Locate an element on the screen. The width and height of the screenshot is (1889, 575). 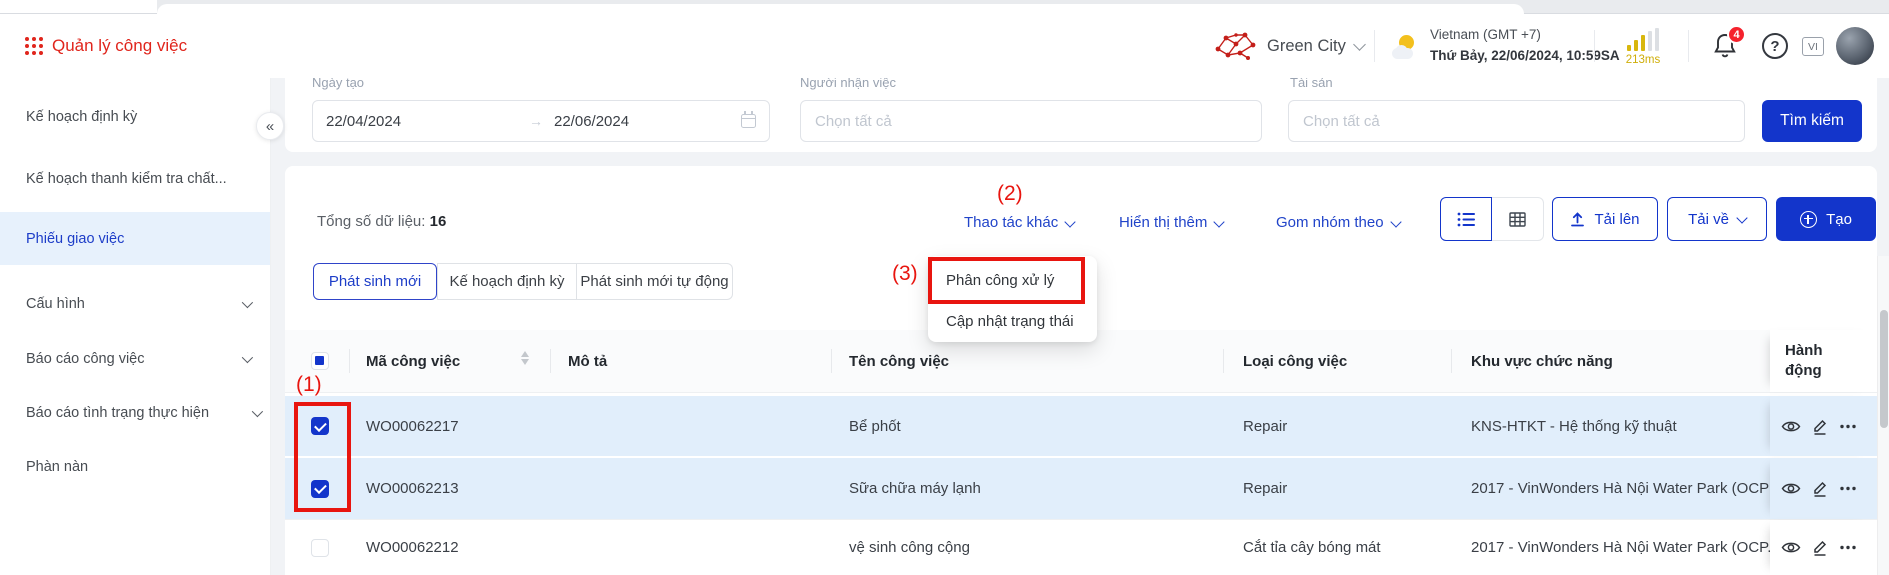
table-view-button is located at coordinates (1518, 219).